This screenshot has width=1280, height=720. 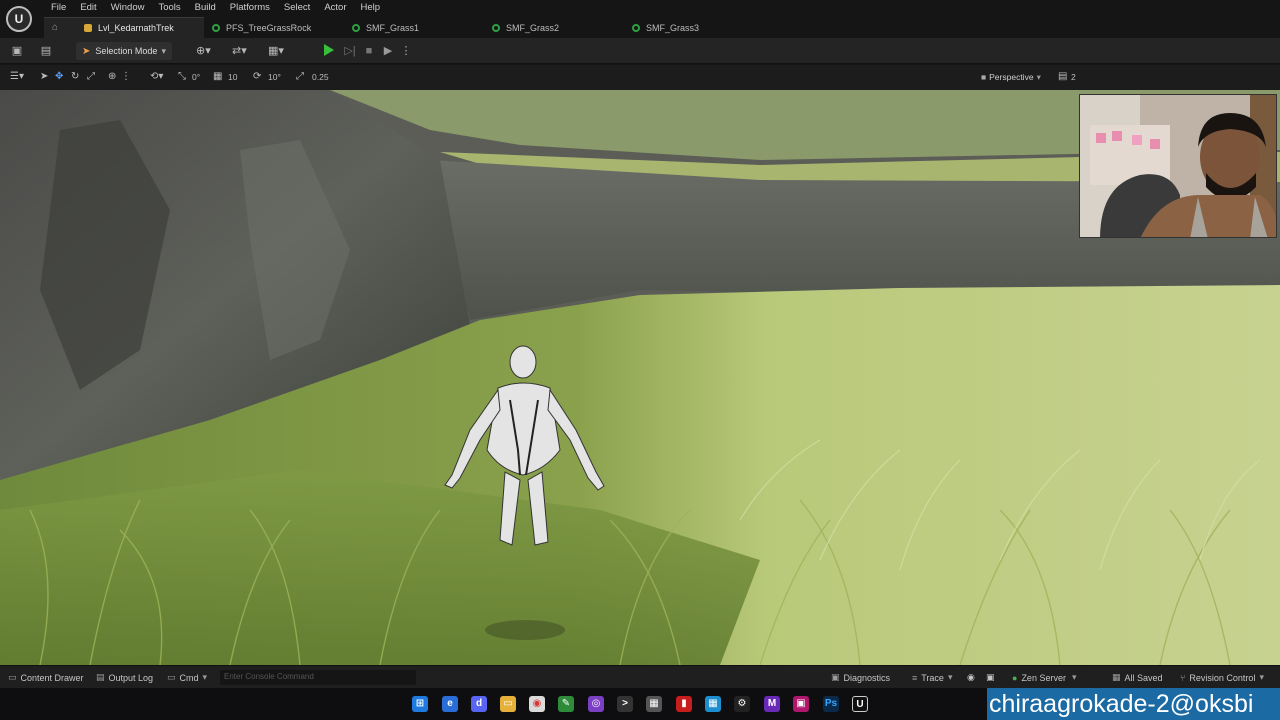 I want to click on stop-icon: ■, so click(x=369, y=51).